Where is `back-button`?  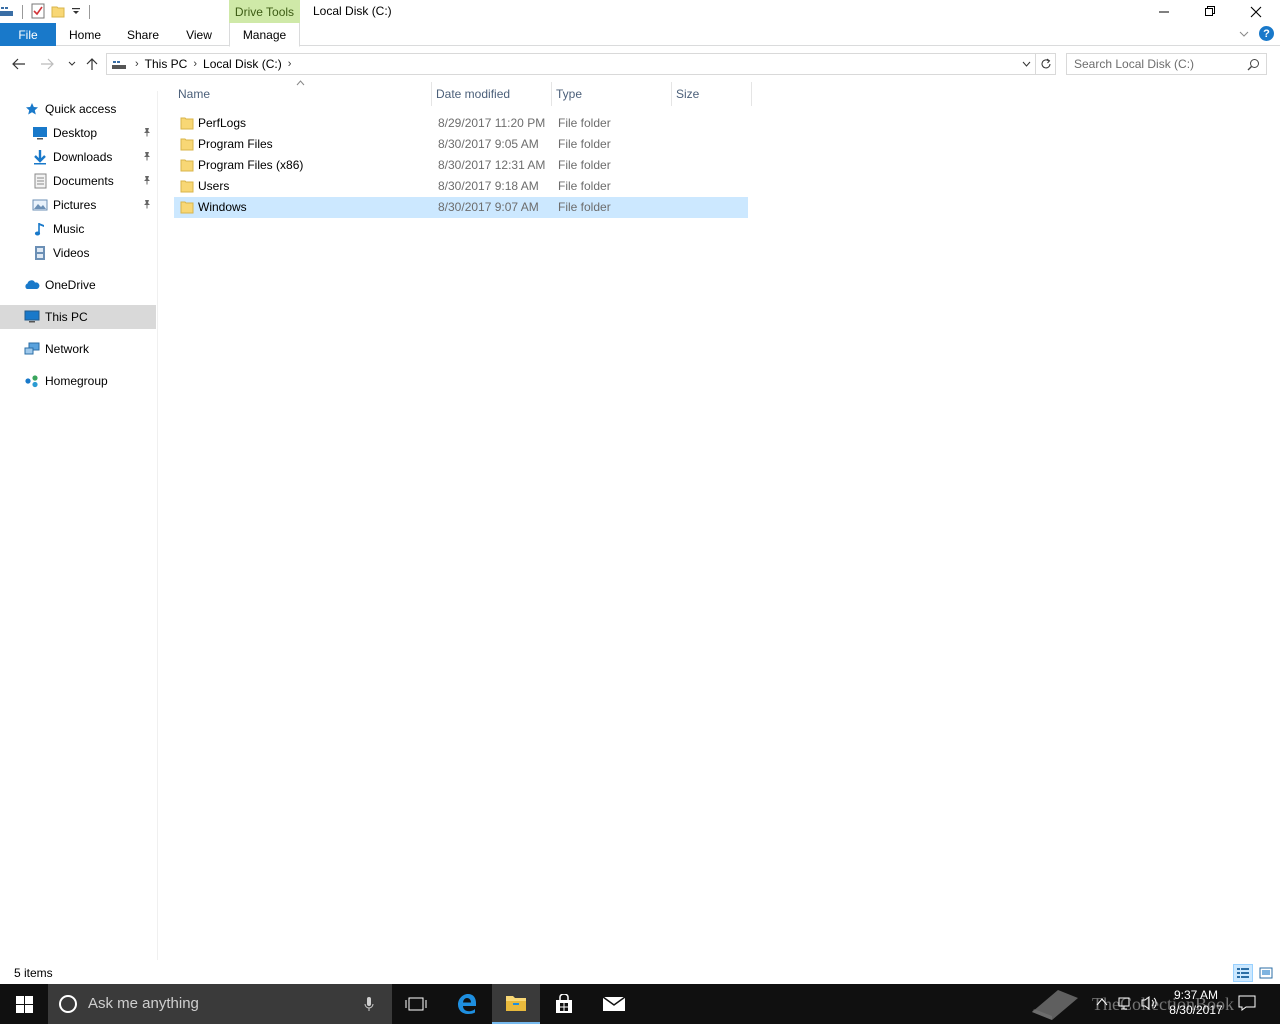 back-button is located at coordinates (19, 64).